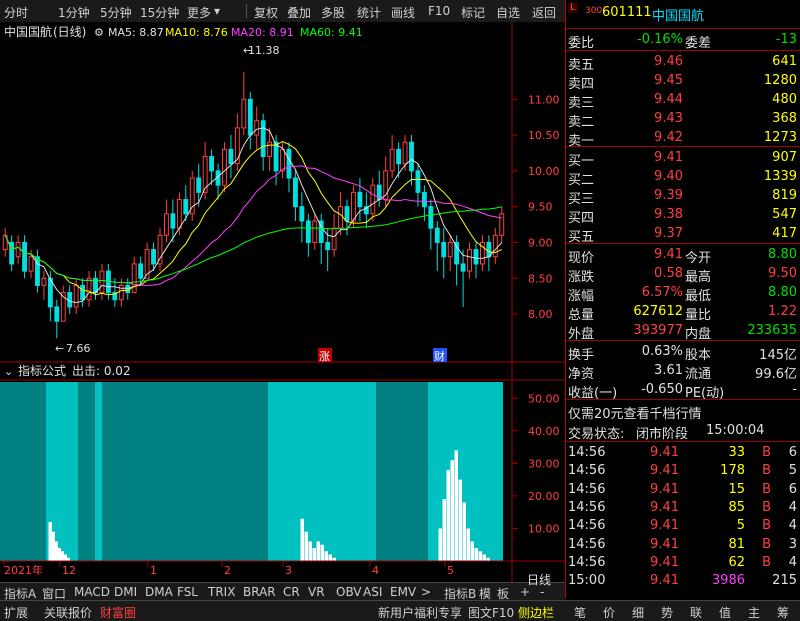  What do you see at coordinates (508, 12) in the screenshot?
I see `toolbar-btn-zixuan: 自选` at bounding box center [508, 12].